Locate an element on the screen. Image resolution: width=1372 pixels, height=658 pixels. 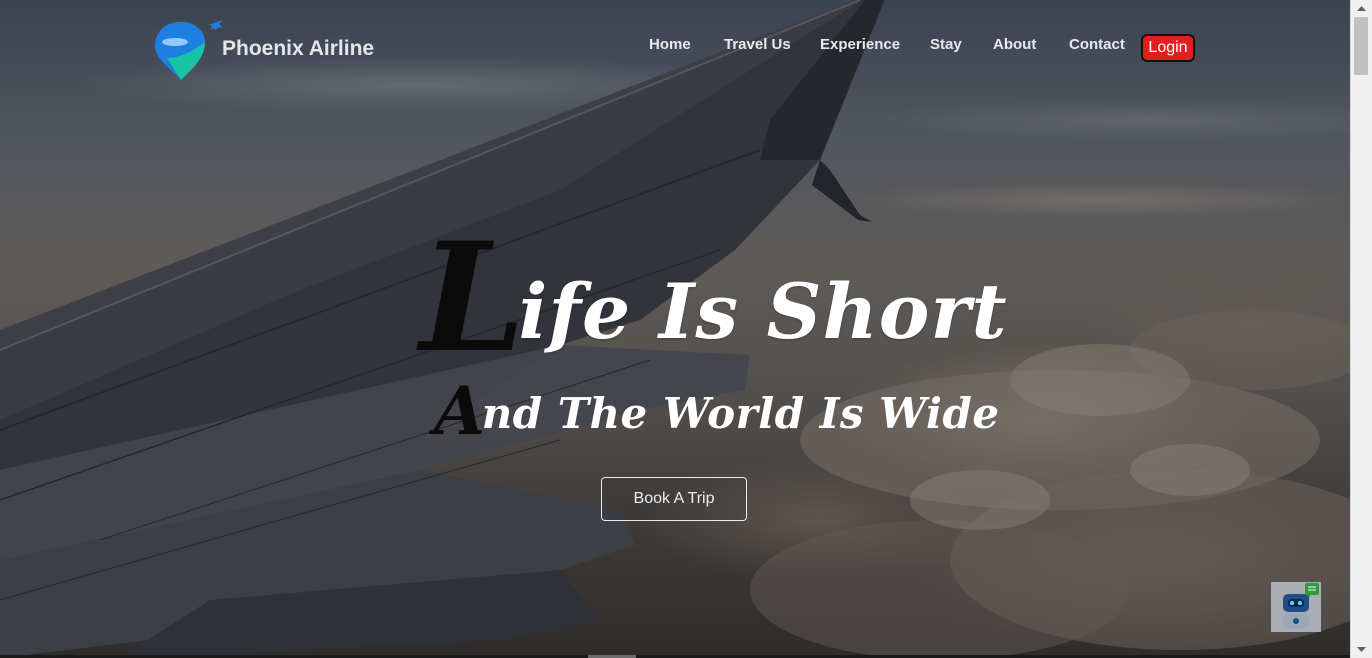
login-button: Login is located at coordinates (1168, 48).